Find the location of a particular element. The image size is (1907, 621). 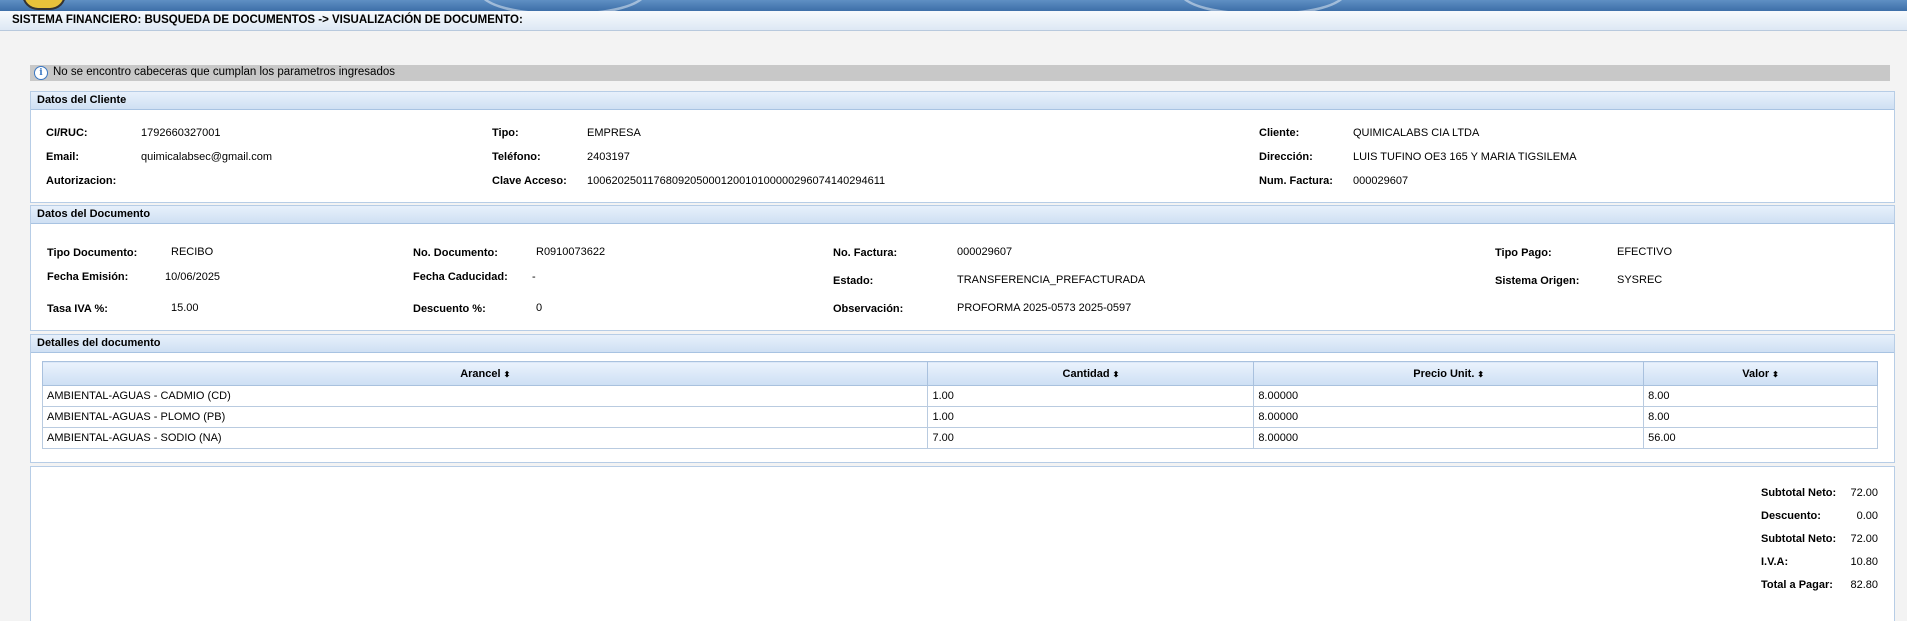

direccion-label: Dirección: is located at coordinates (1286, 157).